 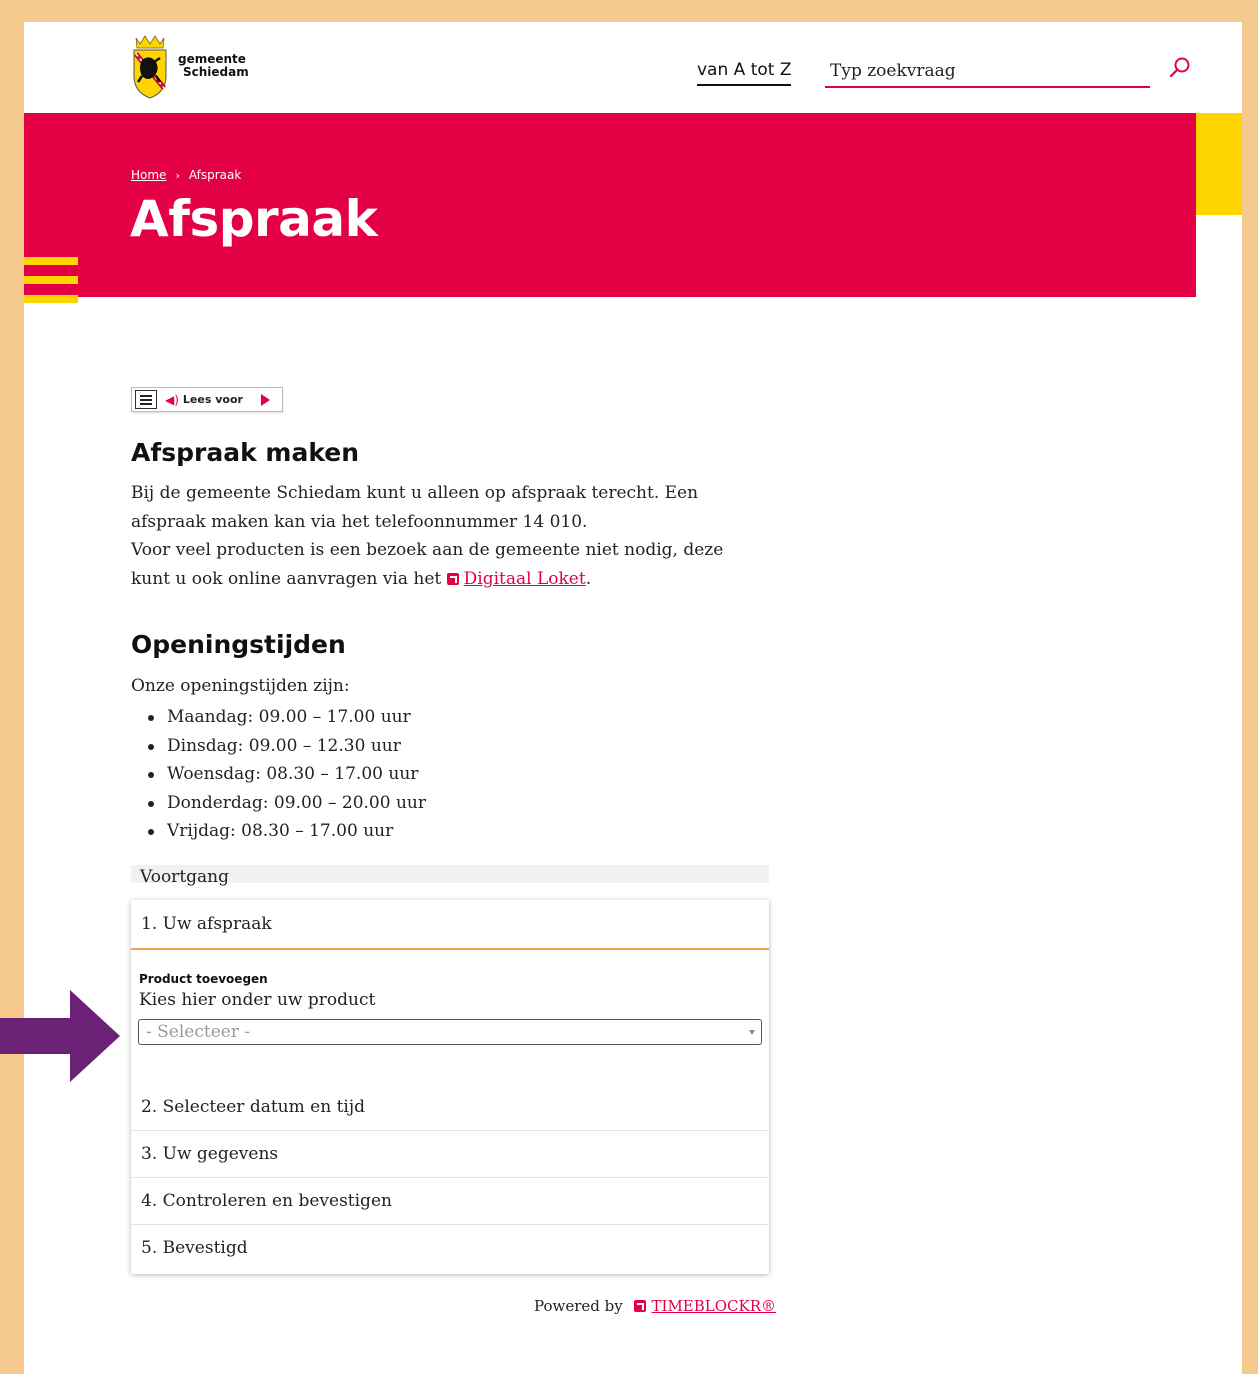 I want to click on logo-line-2: Schiedam, so click(x=216, y=72).